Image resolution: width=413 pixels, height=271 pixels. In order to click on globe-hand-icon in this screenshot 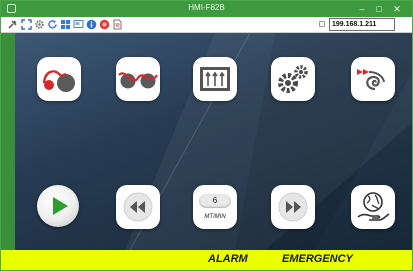, I will do `click(373, 206)`.